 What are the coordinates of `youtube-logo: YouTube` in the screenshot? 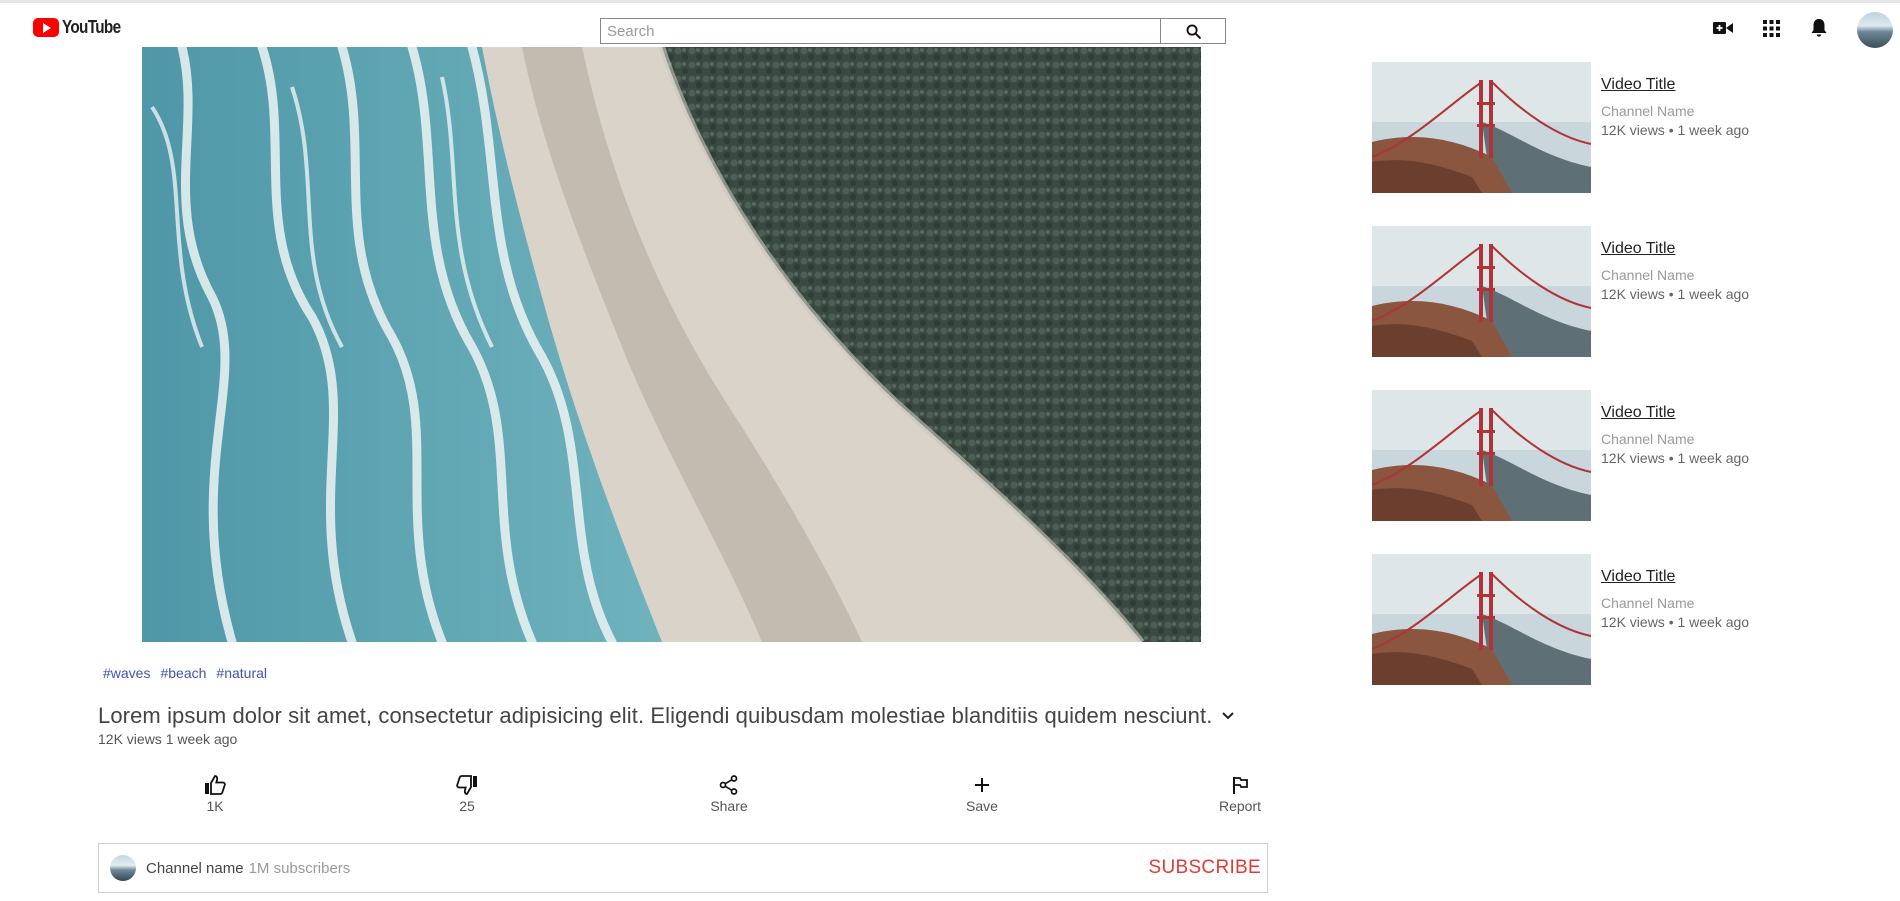 It's located at (82, 27).